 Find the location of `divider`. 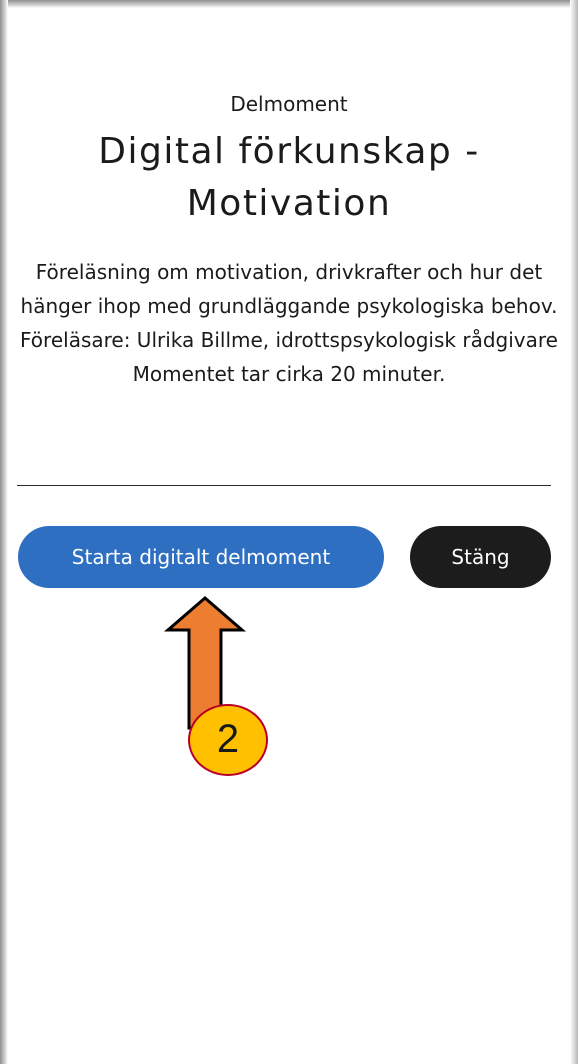

divider is located at coordinates (284, 485).